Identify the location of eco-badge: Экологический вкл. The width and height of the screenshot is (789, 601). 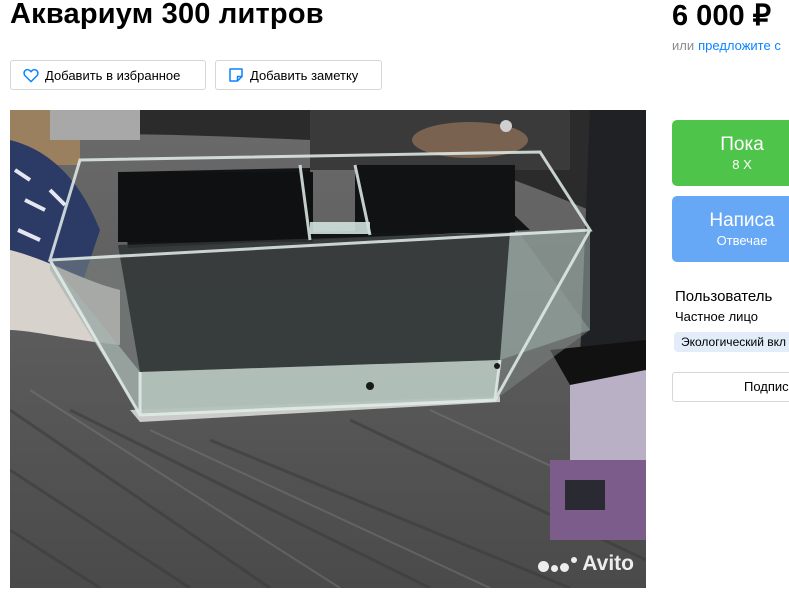
(731, 342).